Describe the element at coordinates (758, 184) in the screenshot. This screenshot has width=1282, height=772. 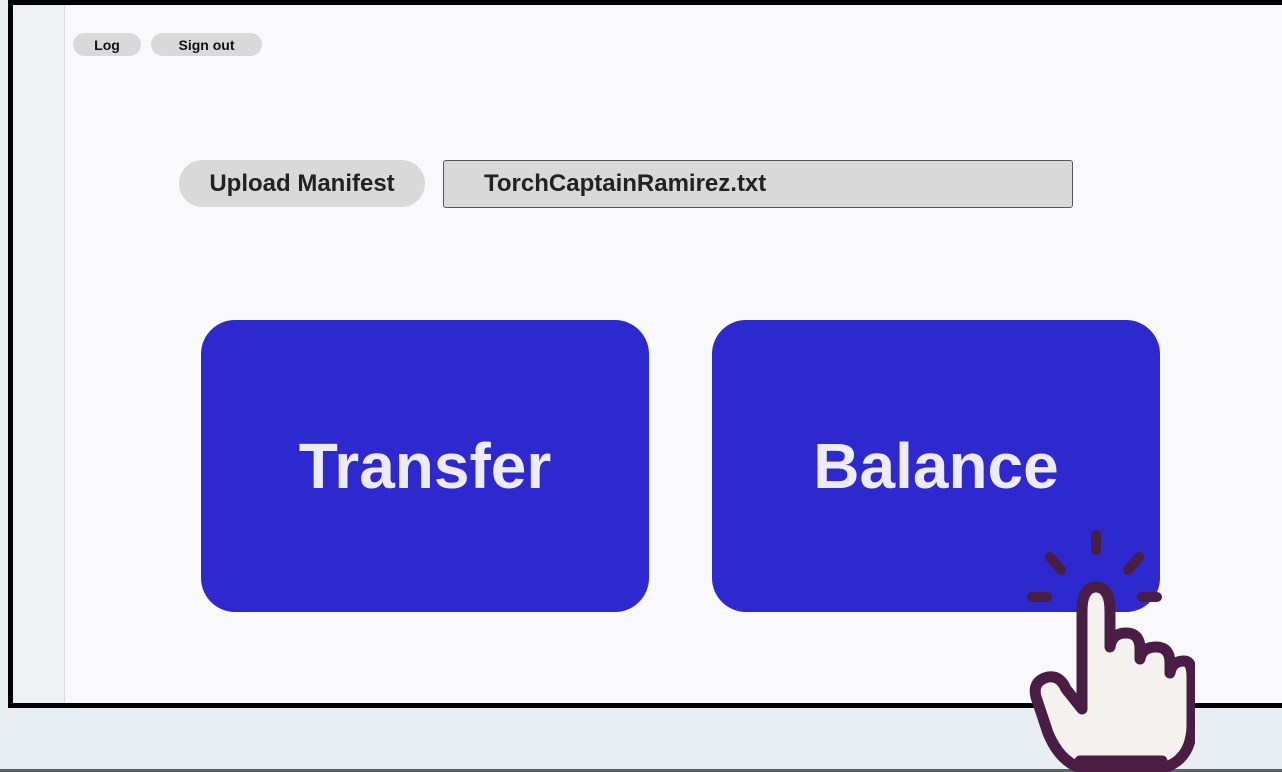
I see `manifest-file-field: TorchCaptainRamirez.txt` at that location.